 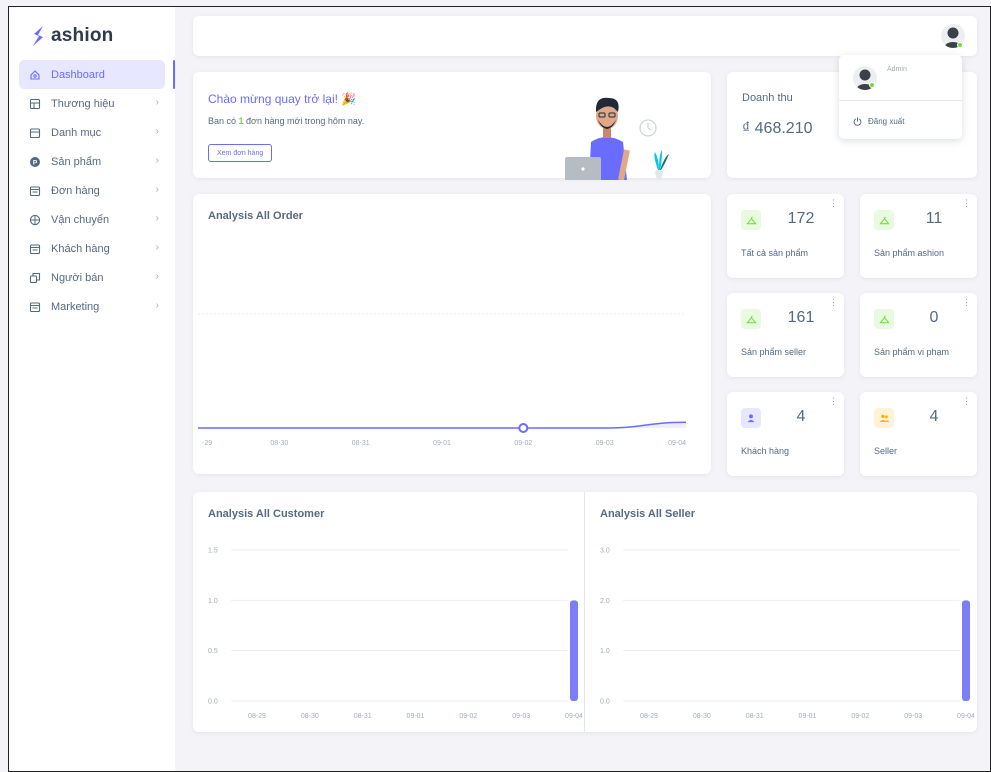 What do you see at coordinates (617, 138) in the screenshot?
I see `man-with-laptop-illustration` at bounding box center [617, 138].